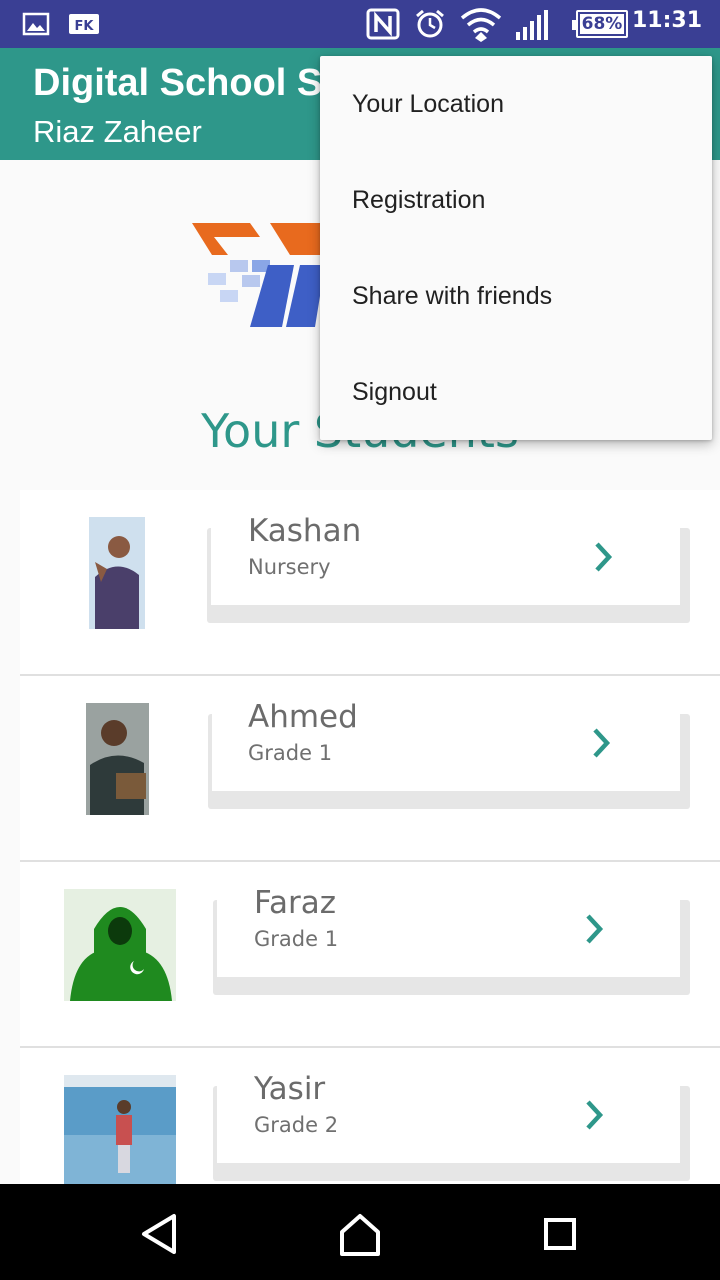 This screenshot has height=1280, width=720. Describe the element at coordinates (448, 931) in the screenshot. I see `student-card: Faraz Grade 1` at that location.